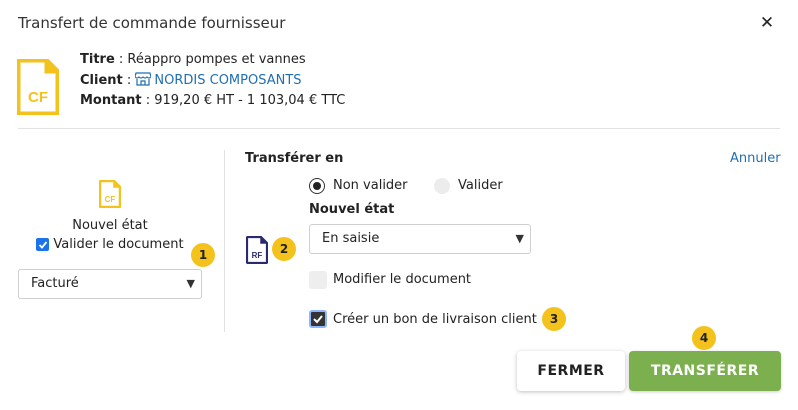 The width and height of the screenshot is (798, 410). Describe the element at coordinates (243, 100) in the screenshot. I see `amount-value: : 919,20 € HT - 1 103,04 € TTC` at that location.